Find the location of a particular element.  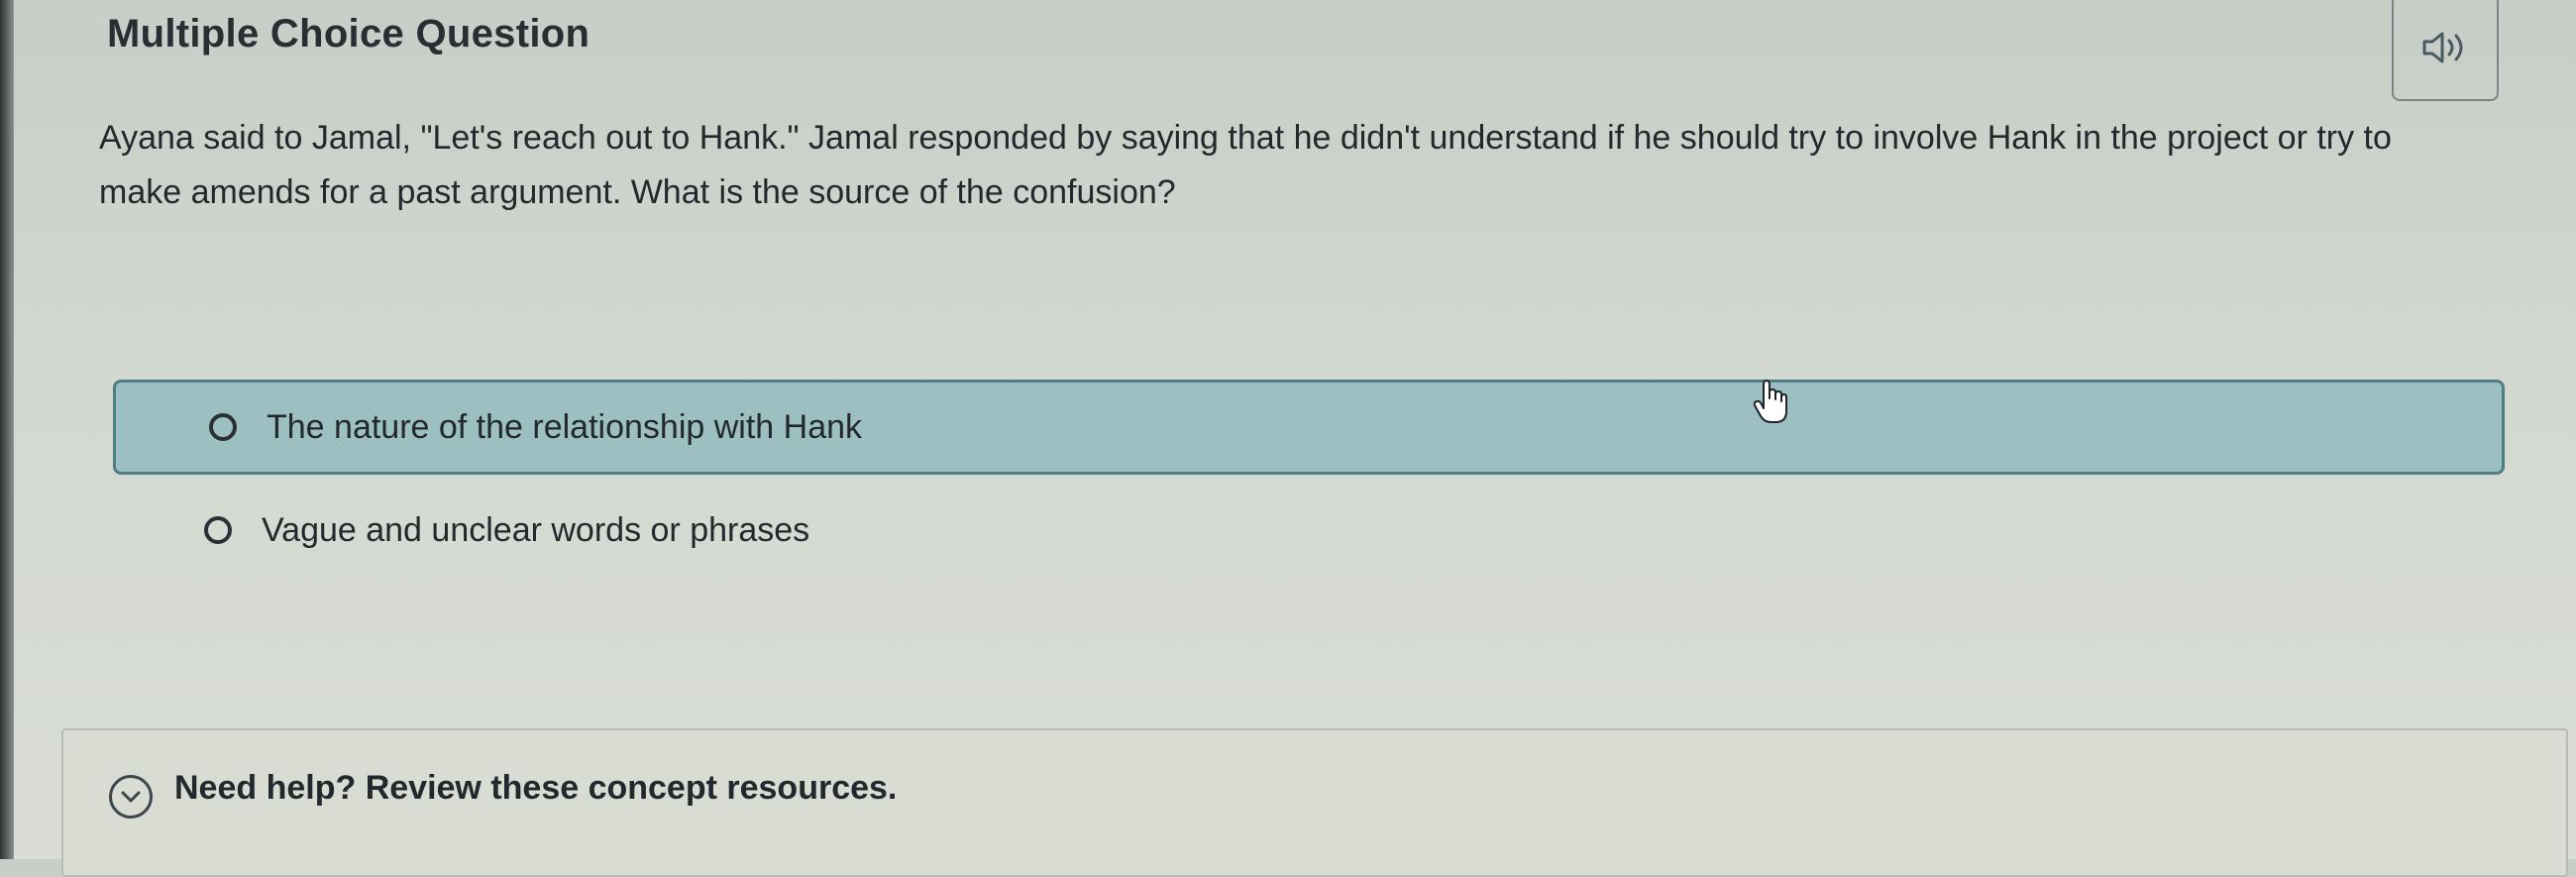

hand-pointer-cursor-icon is located at coordinates (1770, 401).